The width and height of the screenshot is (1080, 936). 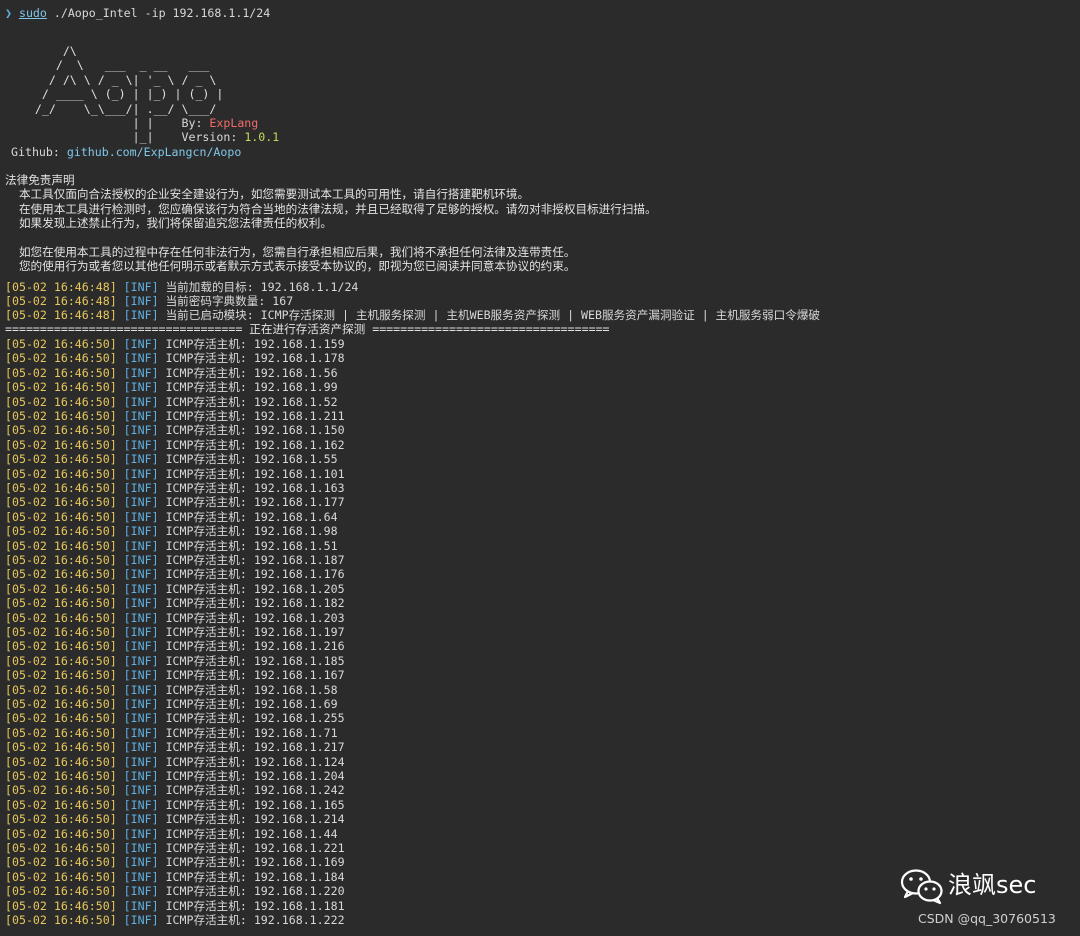 I want to click on host-ip: 192.168.1.211, so click(x=299, y=416).